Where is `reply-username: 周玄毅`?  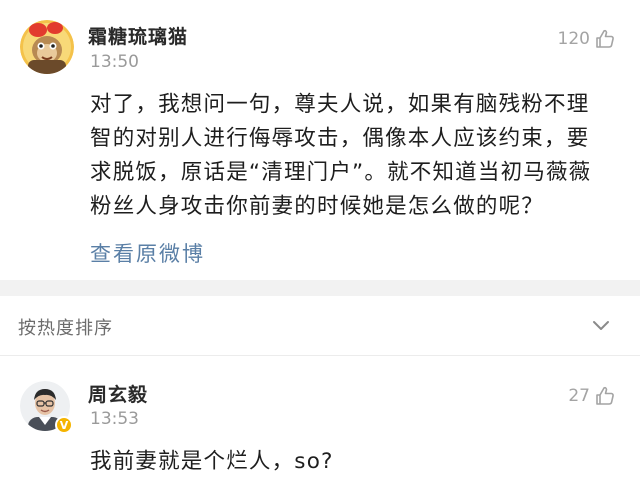 reply-username: 周玄毅 is located at coordinates (118, 393).